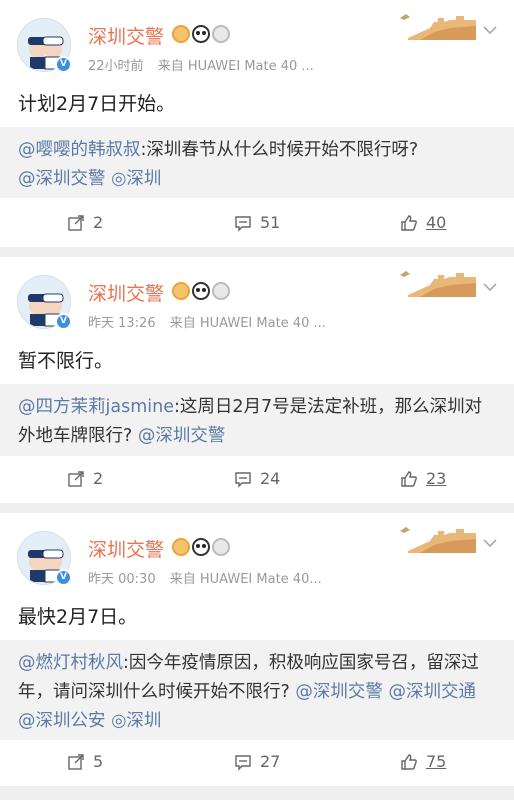 The height and width of the screenshot is (800, 514). Describe the element at coordinates (270, 478) in the screenshot. I see `comment-count: 24` at that location.